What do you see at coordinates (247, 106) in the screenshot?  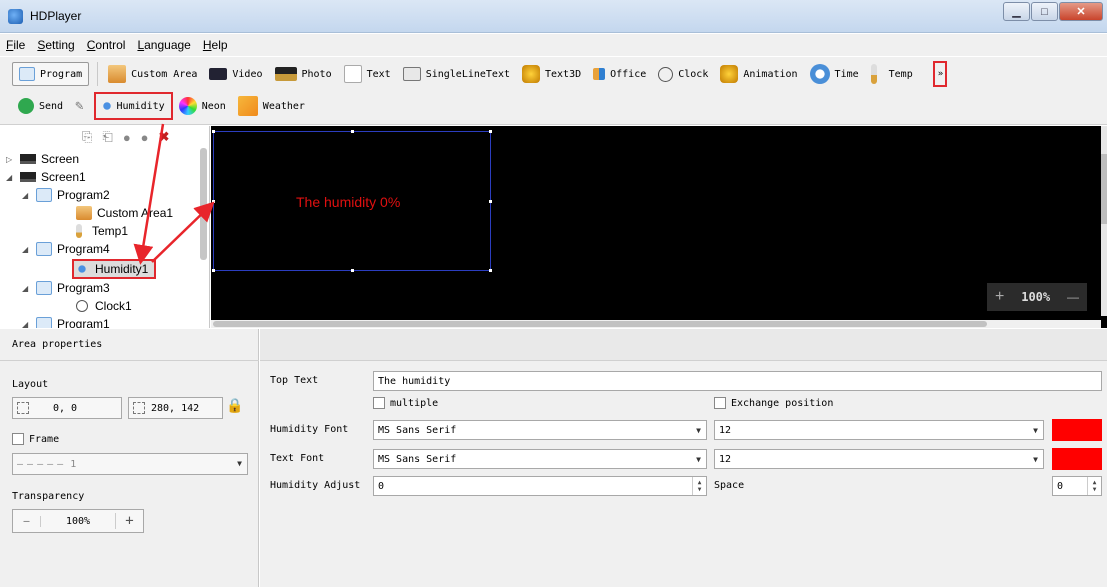 I see `weather-icon` at bounding box center [247, 106].